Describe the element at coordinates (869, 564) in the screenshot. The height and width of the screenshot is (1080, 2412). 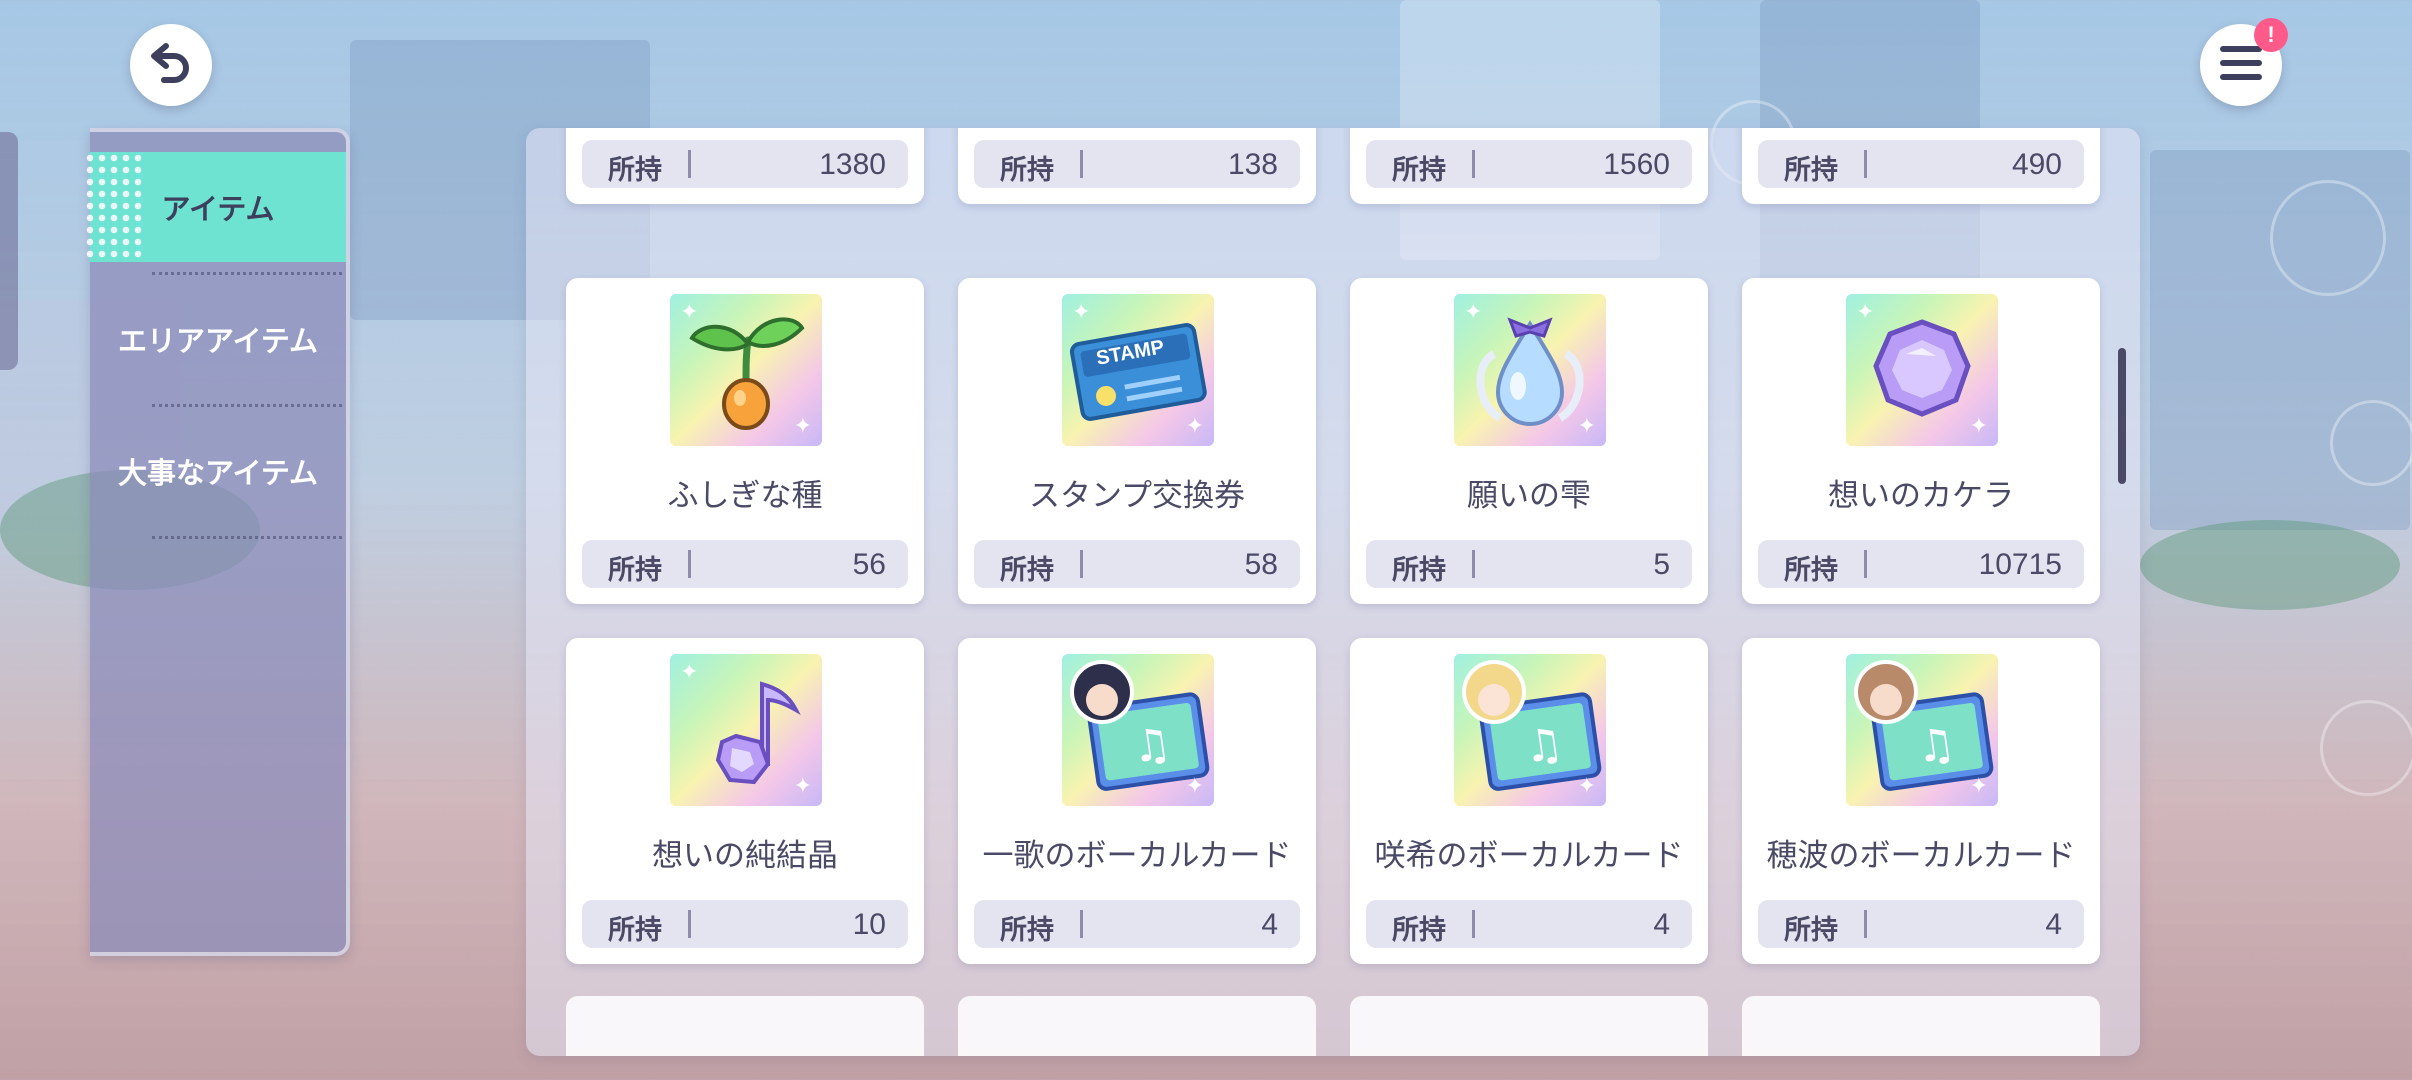
I see `owned-count: 56` at that location.